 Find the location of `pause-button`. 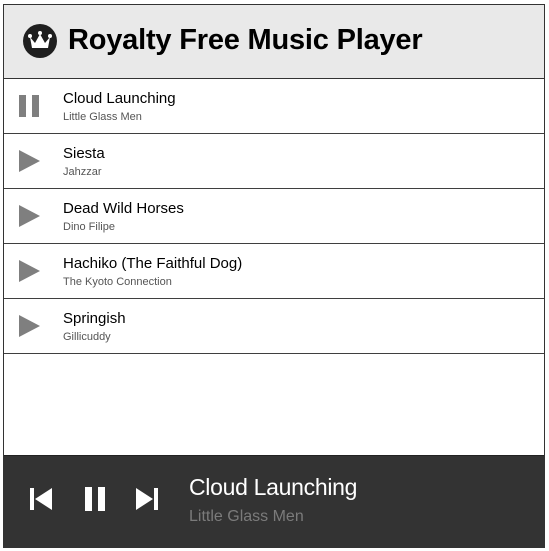

pause-button is located at coordinates (95, 501).